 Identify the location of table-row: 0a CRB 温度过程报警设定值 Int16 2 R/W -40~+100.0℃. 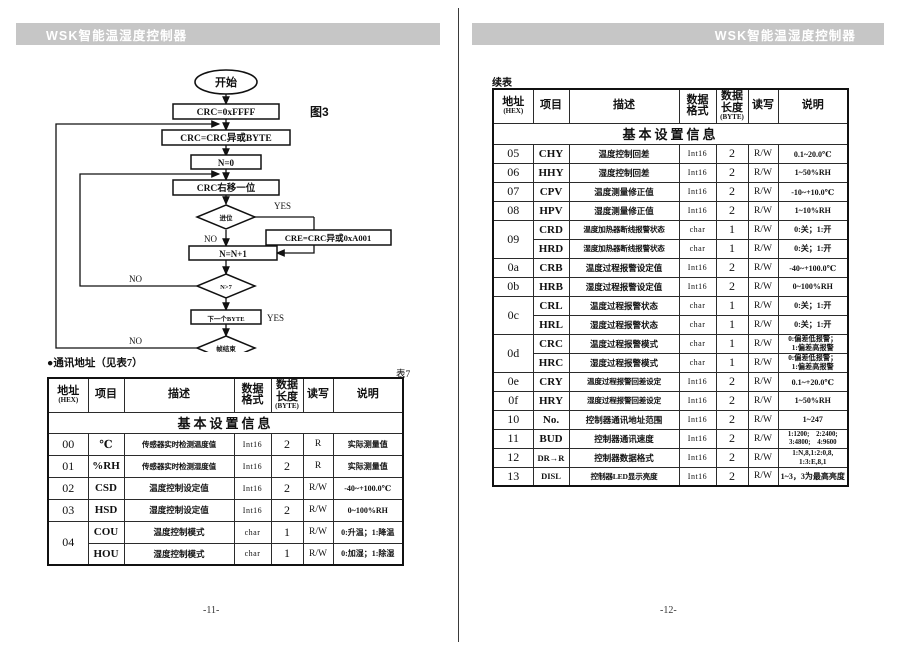
(670, 267).